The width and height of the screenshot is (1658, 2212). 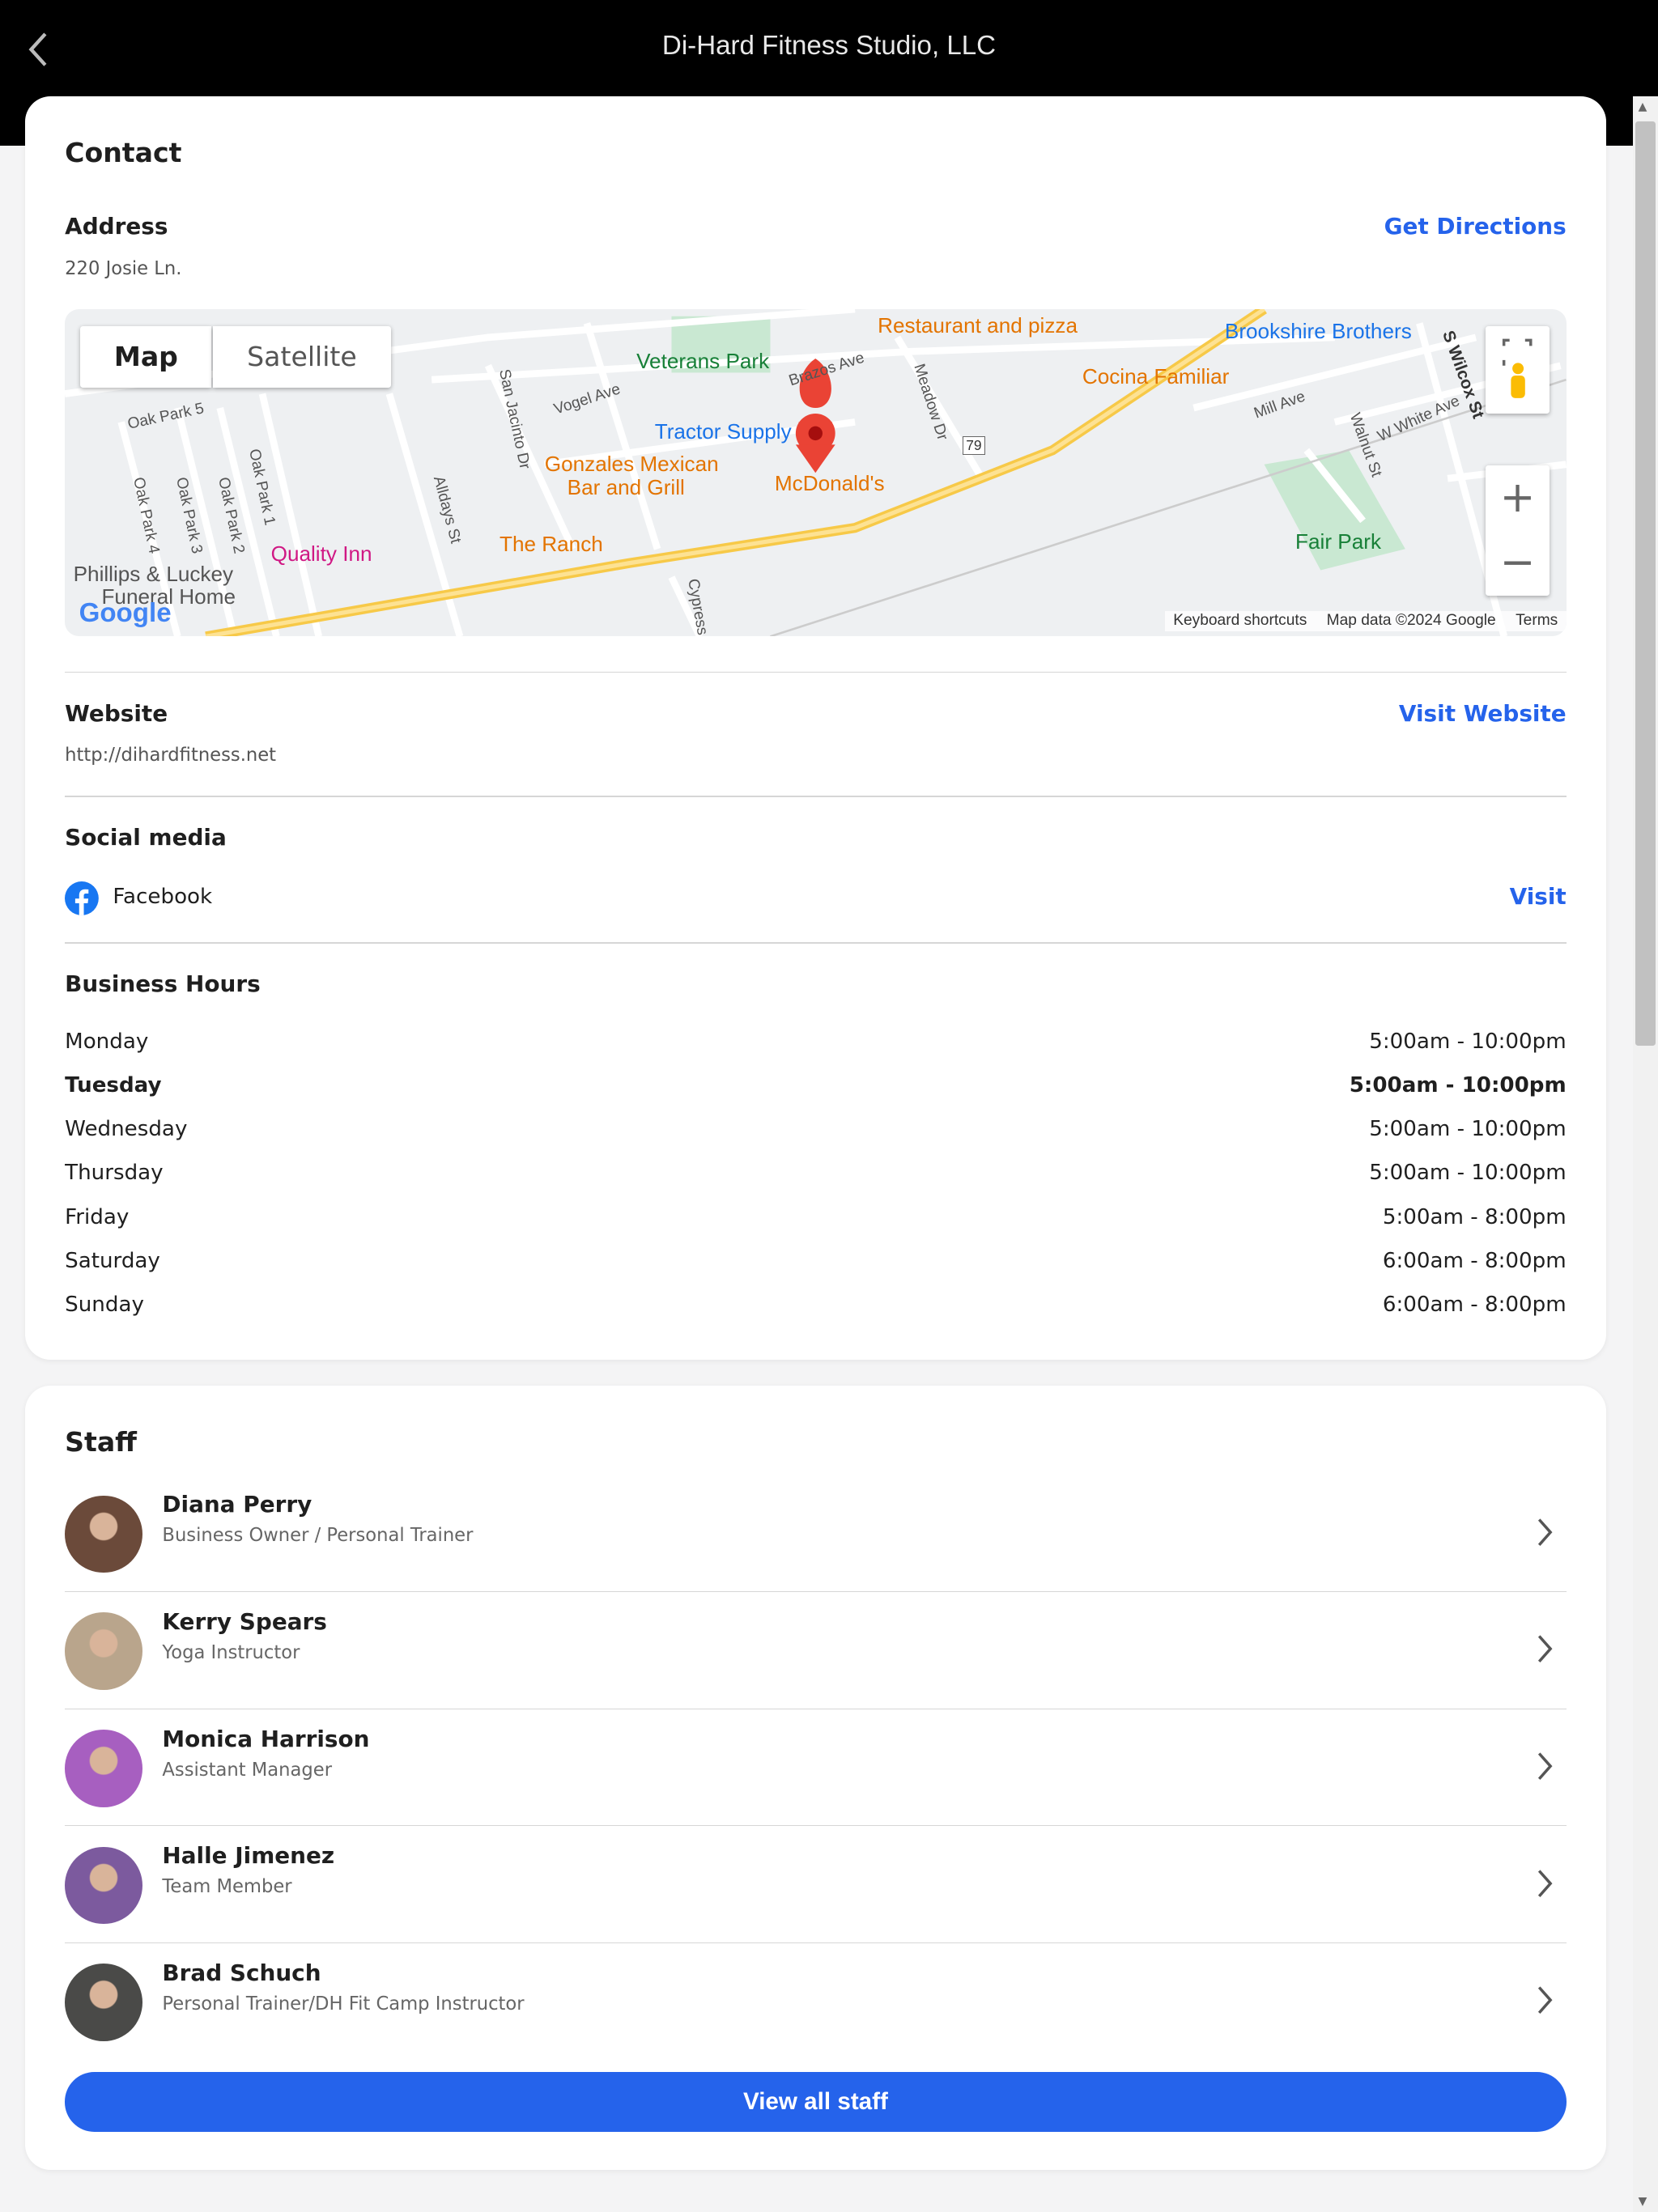 I want to click on fullscreen-icon, so click(x=1517, y=370).